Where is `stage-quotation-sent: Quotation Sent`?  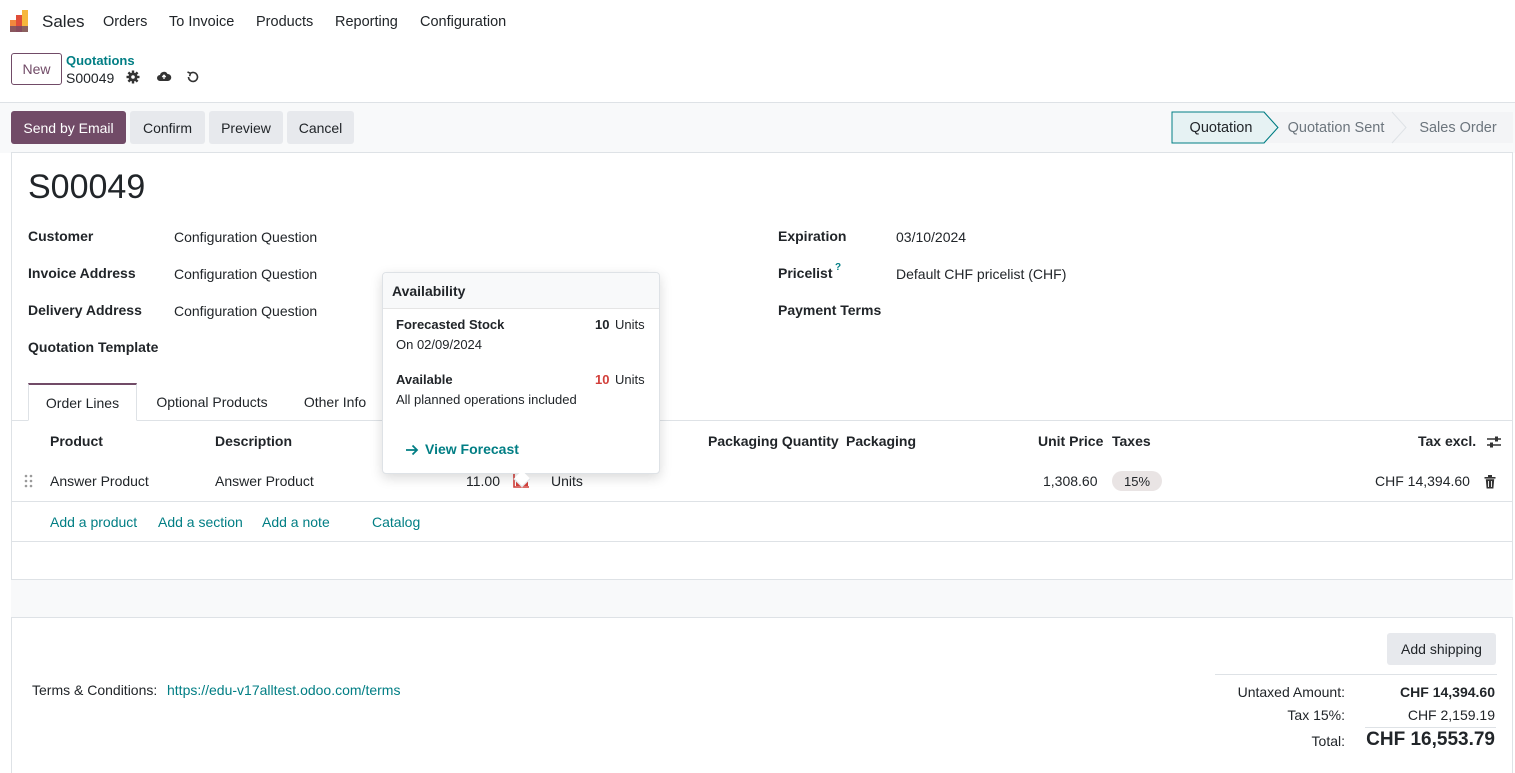
stage-quotation-sent: Quotation Sent is located at coordinates (1336, 127).